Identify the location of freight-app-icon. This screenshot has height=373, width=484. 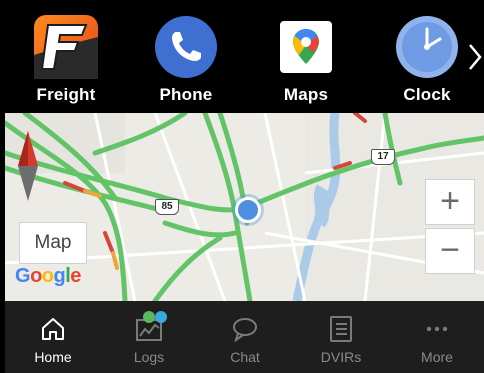
(66, 47).